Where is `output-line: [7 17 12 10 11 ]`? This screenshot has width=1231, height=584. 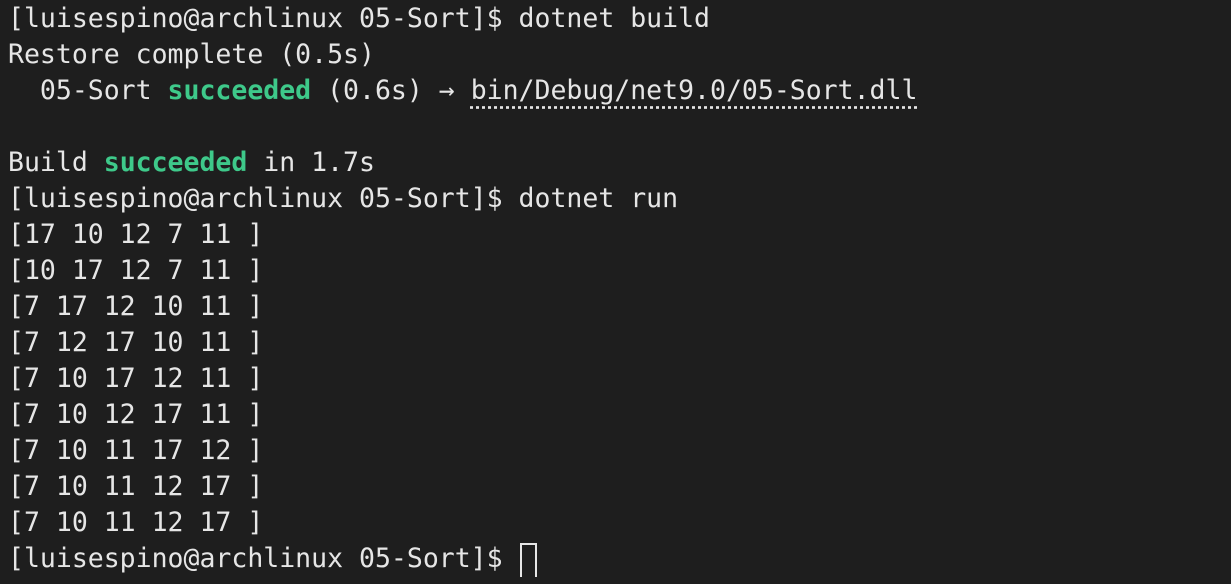 output-line: [7 17 12 10 11 ] is located at coordinates (136, 306).